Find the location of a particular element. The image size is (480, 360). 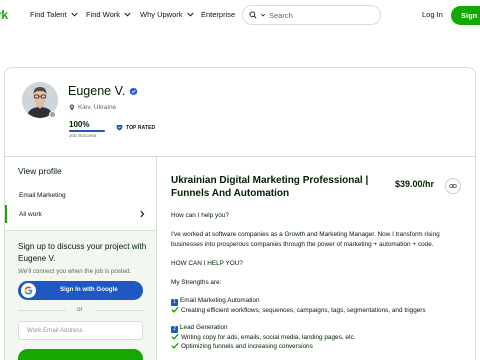

login-link: Log In is located at coordinates (432, 14).